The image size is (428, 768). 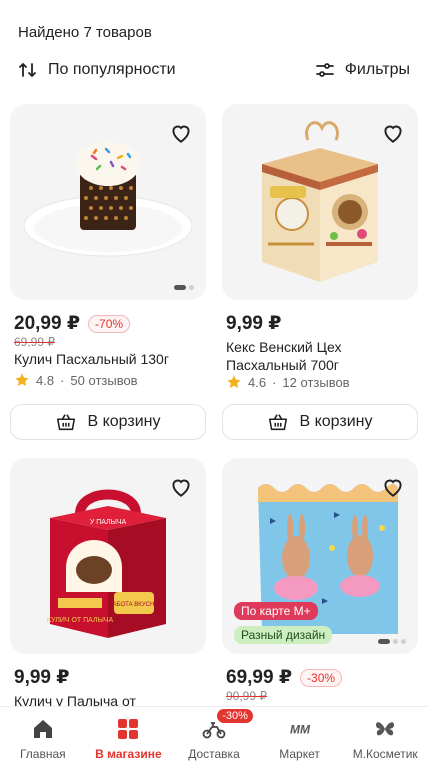 What do you see at coordinates (42, 729) in the screenshot?
I see `home-icon` at bounding box center [42, 729].